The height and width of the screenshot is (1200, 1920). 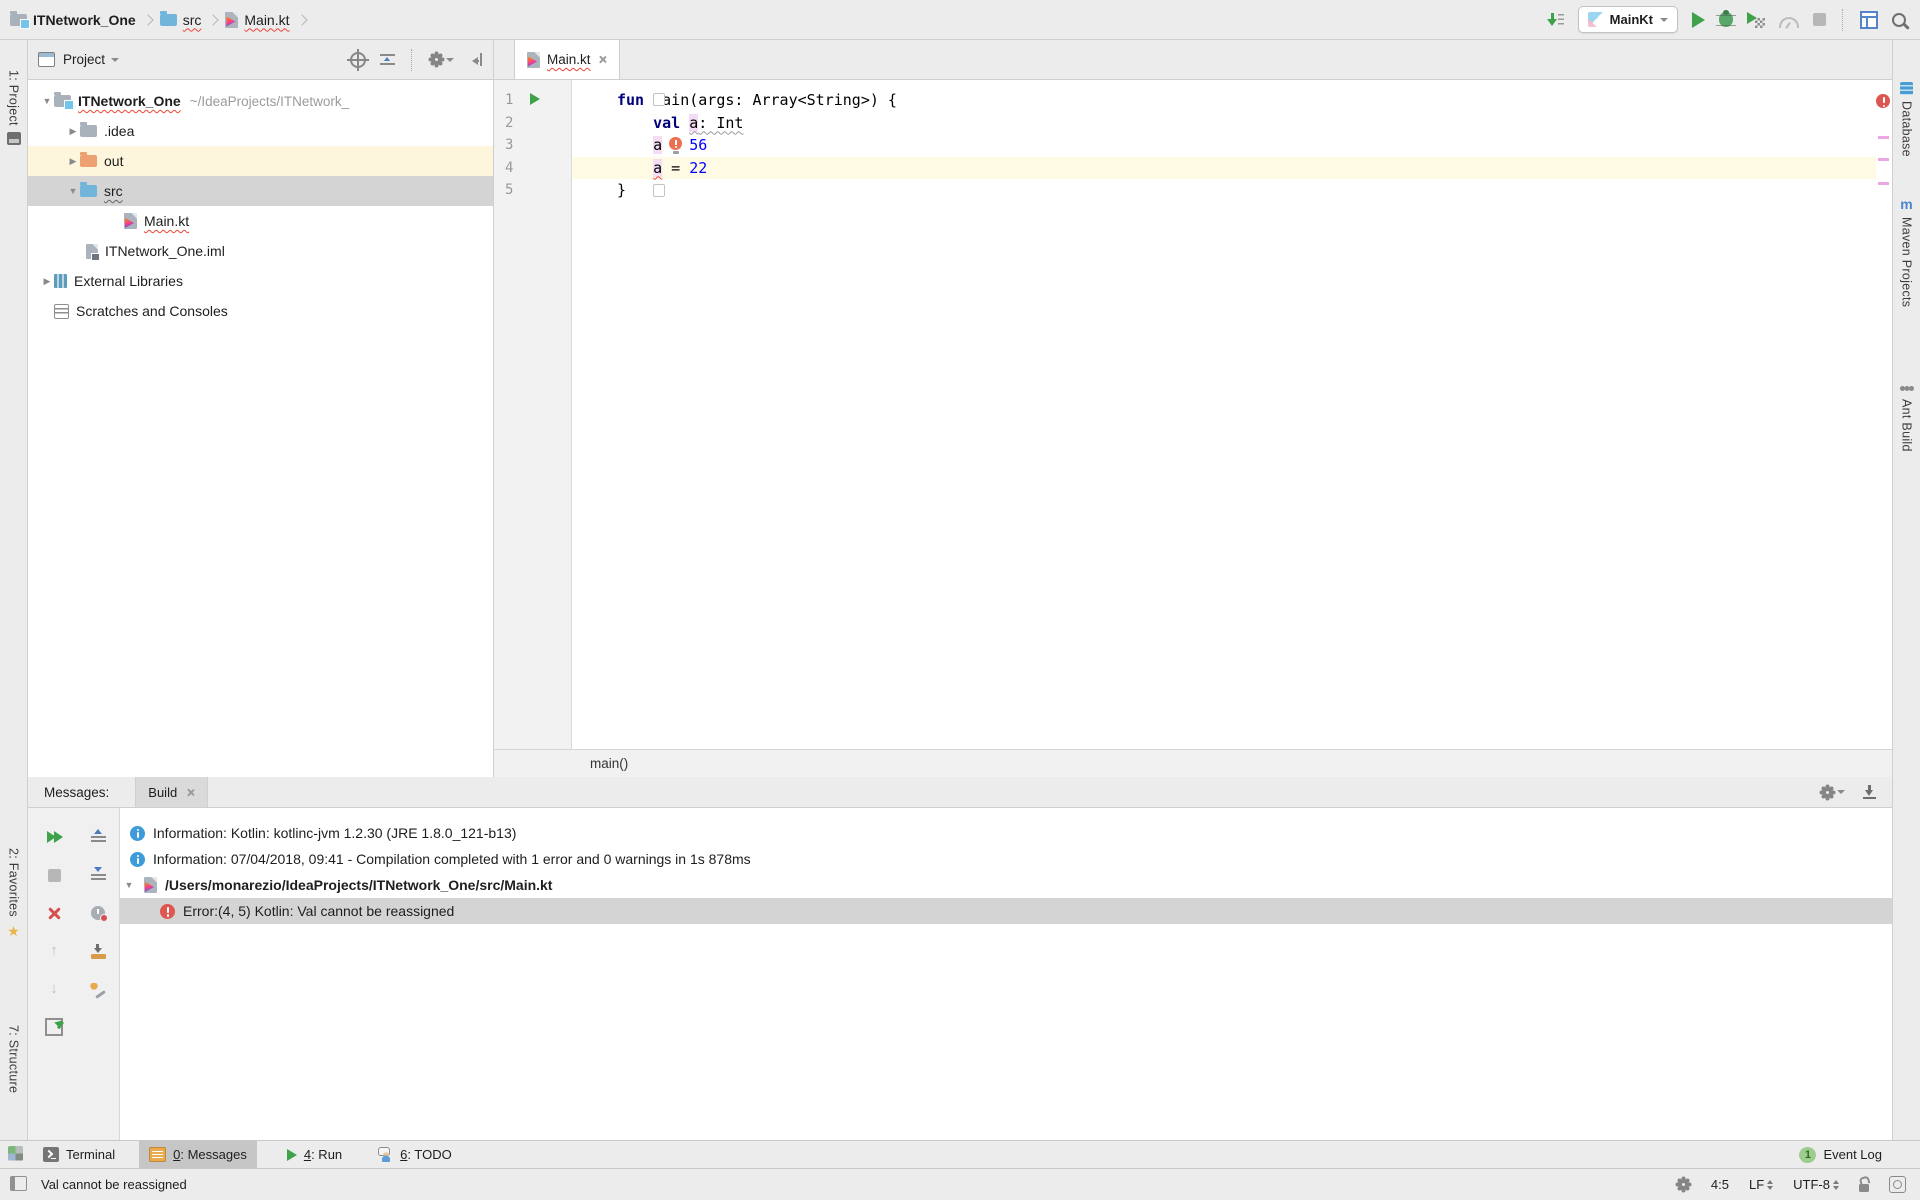 What do you see at coordinates (158, 1154) in the screenshot?
I see `messages-icon` at bounding box center [158, 1154].